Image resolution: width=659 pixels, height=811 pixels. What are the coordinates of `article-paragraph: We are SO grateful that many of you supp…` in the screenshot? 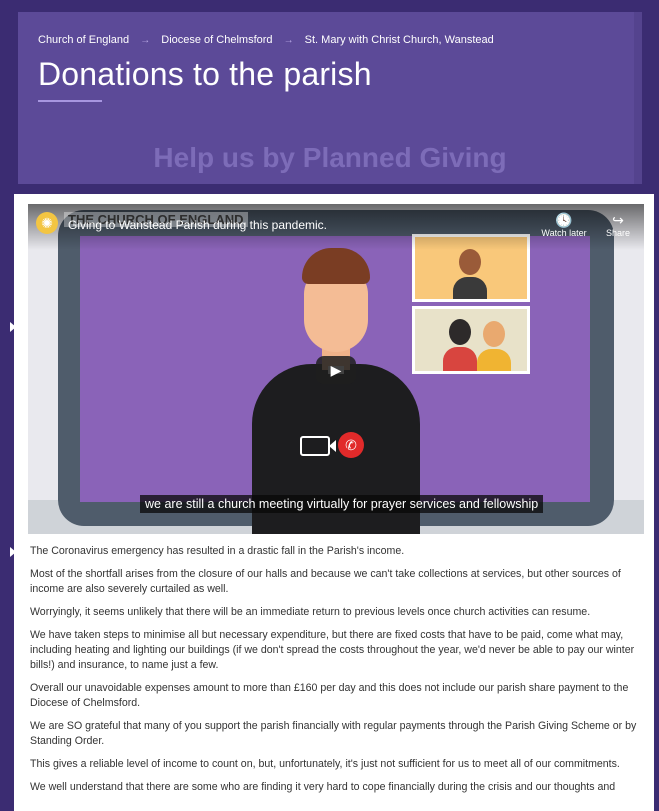 It's located at (333, 733).